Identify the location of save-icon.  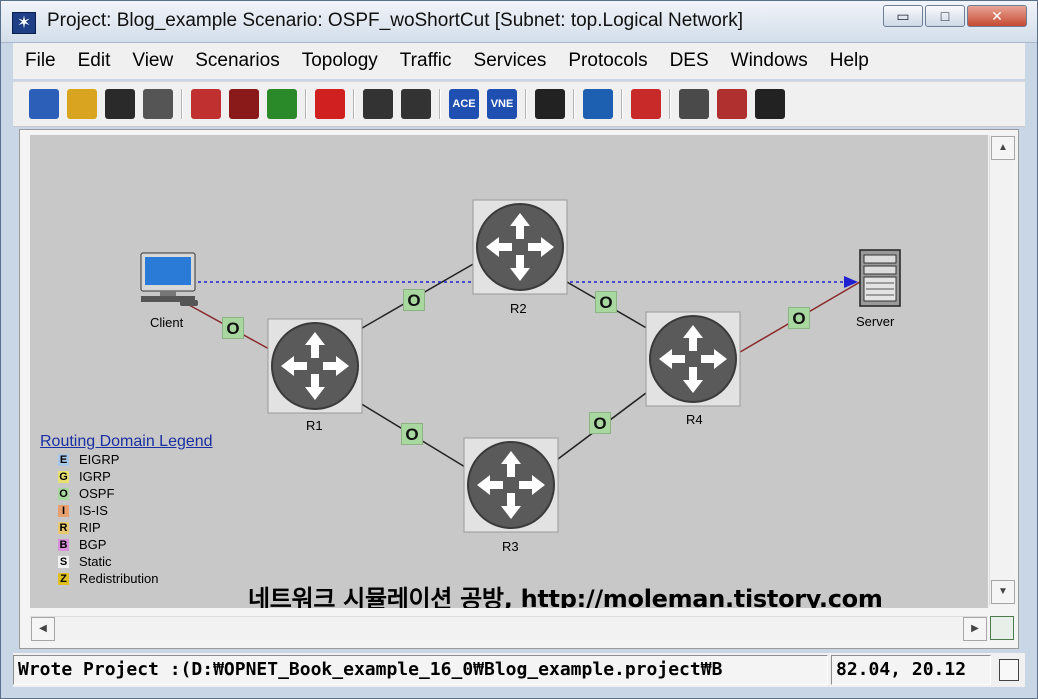
(120, 104).